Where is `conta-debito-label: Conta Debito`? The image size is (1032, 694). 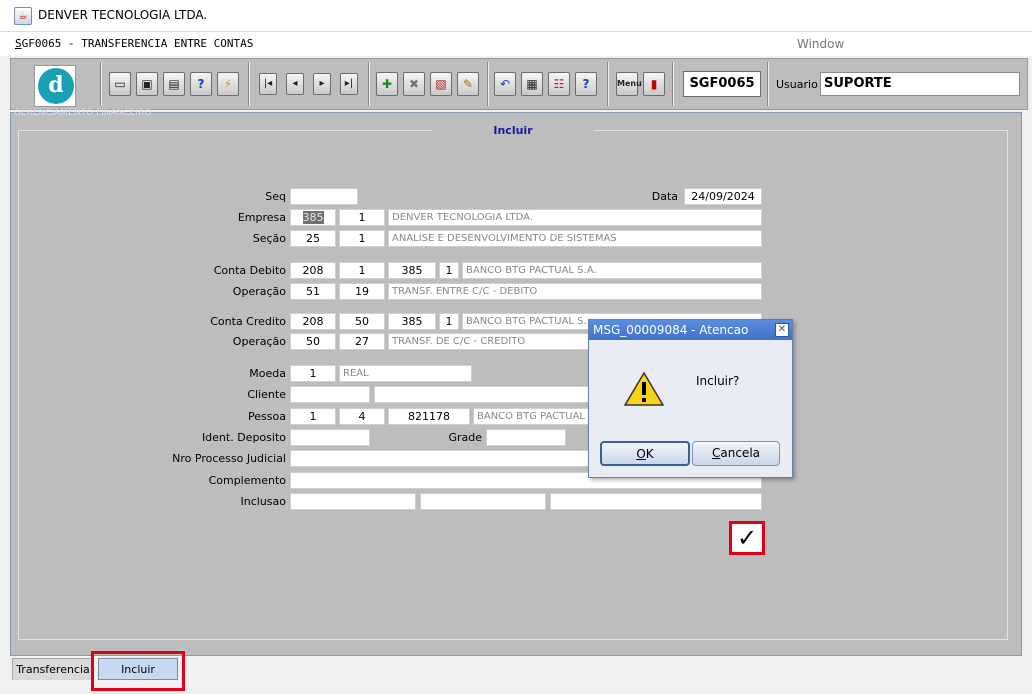
conta-debito-label: Conta Debito is located at coordinates (249, 270).